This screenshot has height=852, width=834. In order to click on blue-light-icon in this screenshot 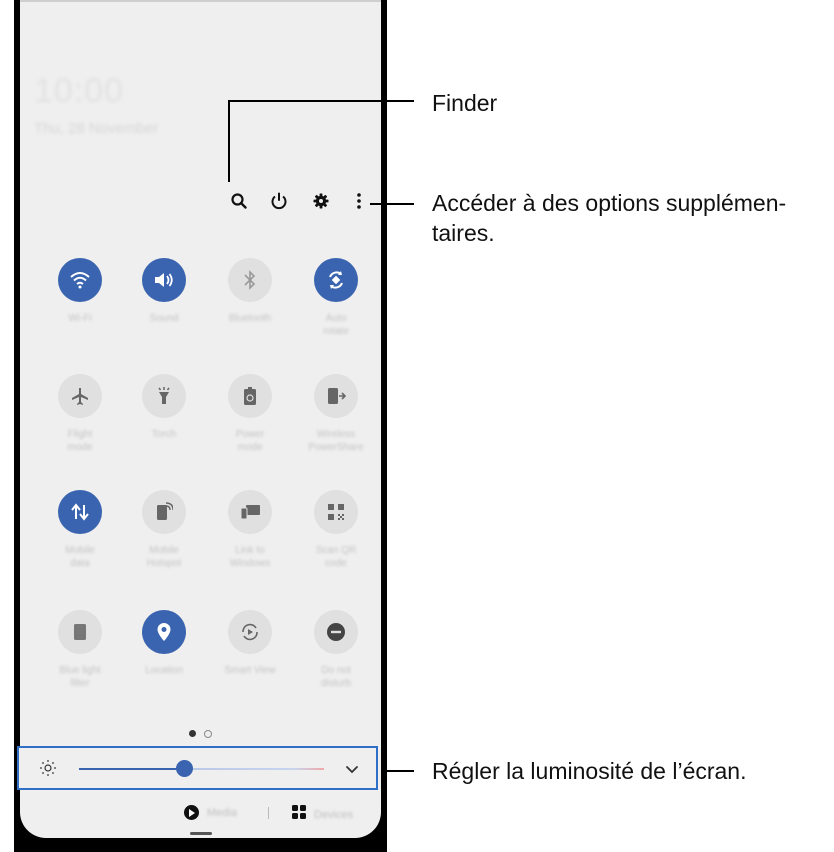, I will do `click(80, 632)`.